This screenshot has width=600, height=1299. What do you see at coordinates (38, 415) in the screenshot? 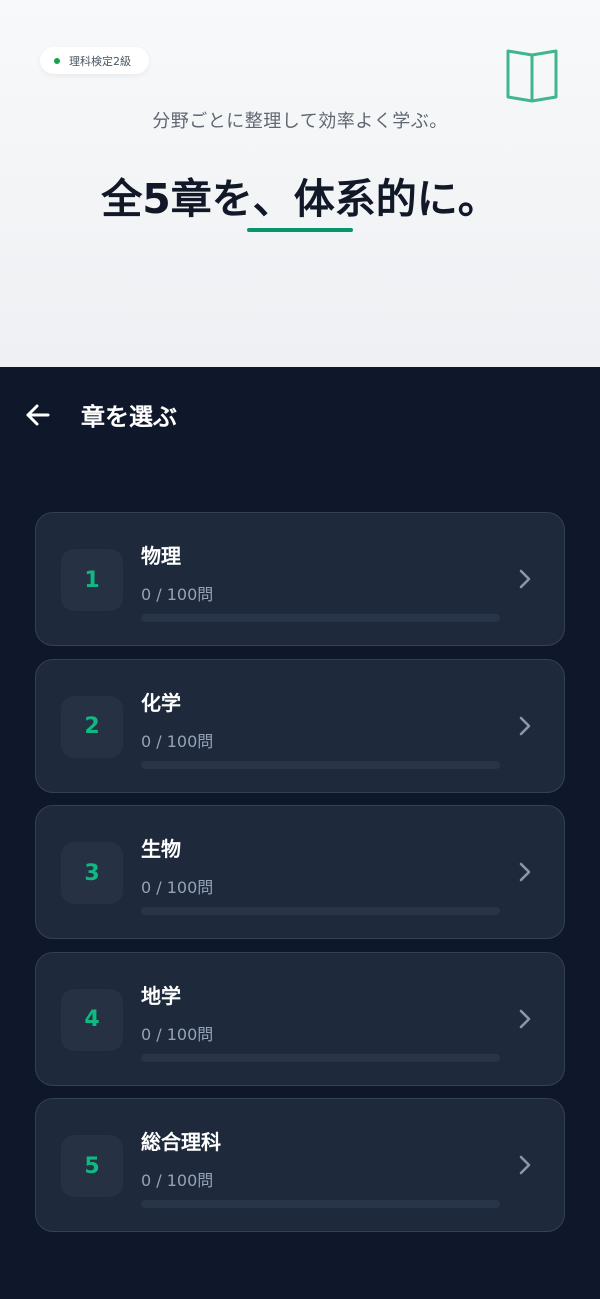
I see `arrow-left-icon` at bounding box center [38, 415].